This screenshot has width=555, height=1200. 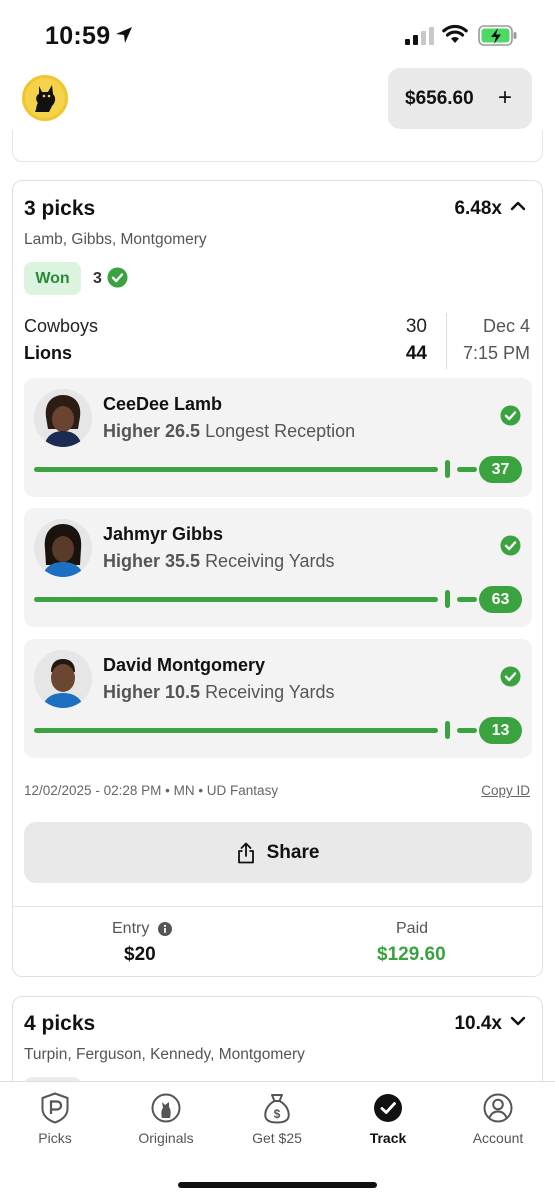 What do you see at coordinates (245, 852) in the screenshot?
I see `share-icon` at bounding box center [245, 852].